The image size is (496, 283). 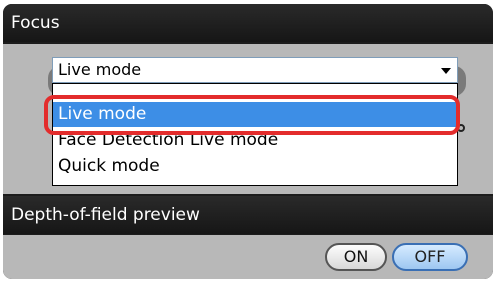 I want to click on highlight-ring, so click(x=252, y=115).